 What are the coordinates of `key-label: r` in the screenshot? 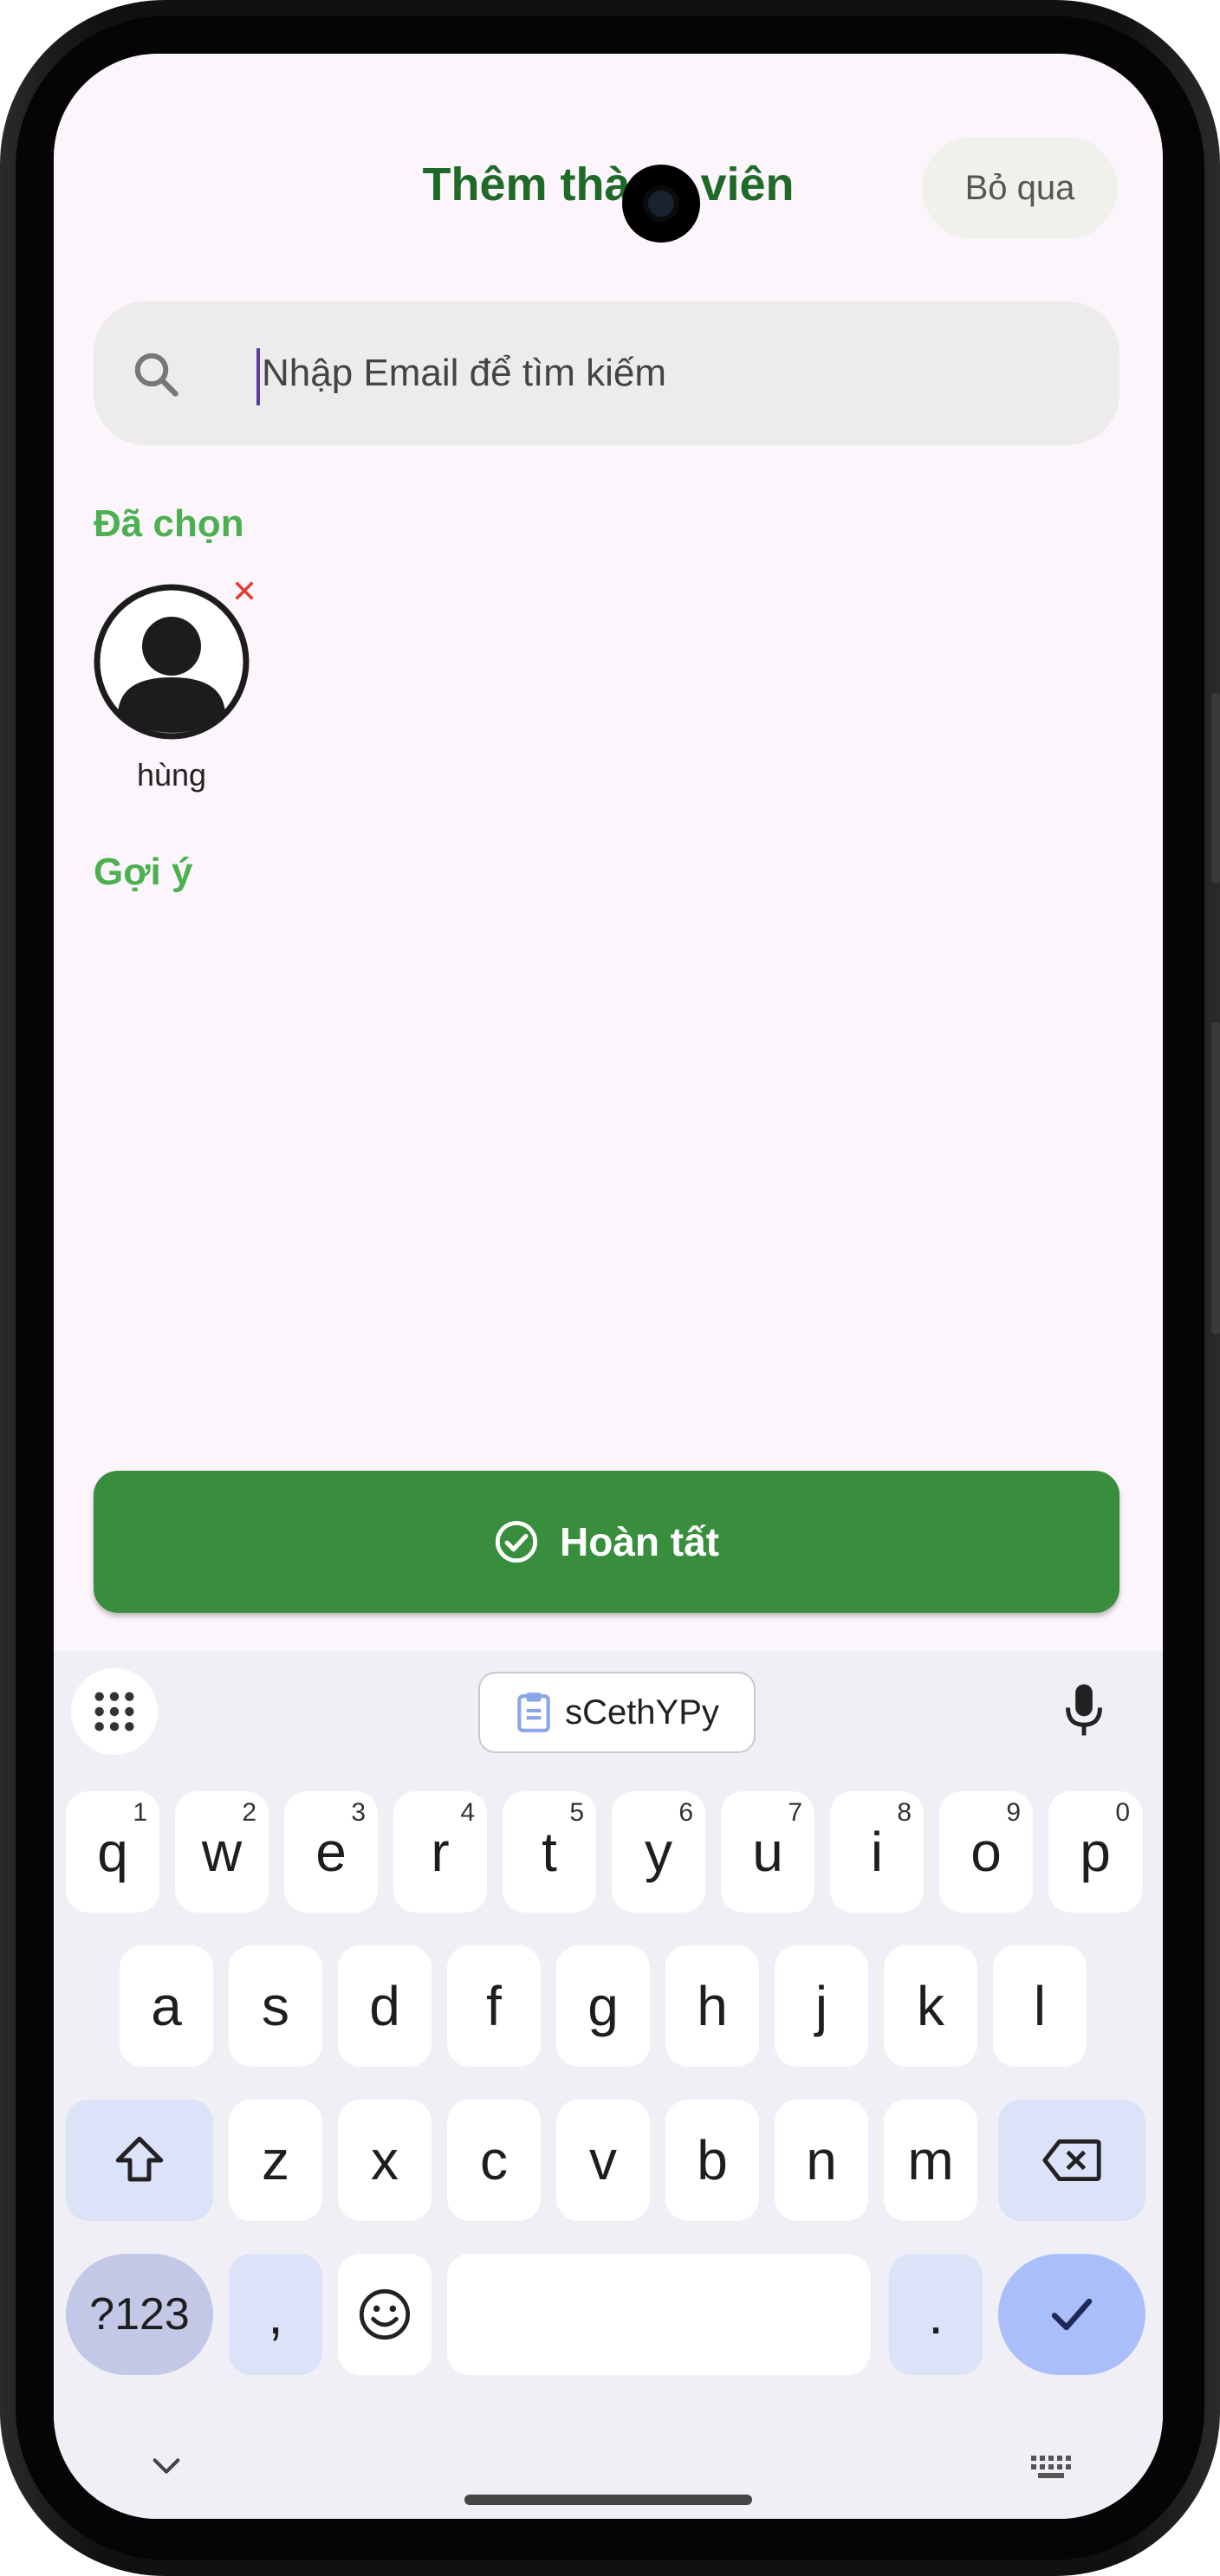 It's located at (440, 1852).